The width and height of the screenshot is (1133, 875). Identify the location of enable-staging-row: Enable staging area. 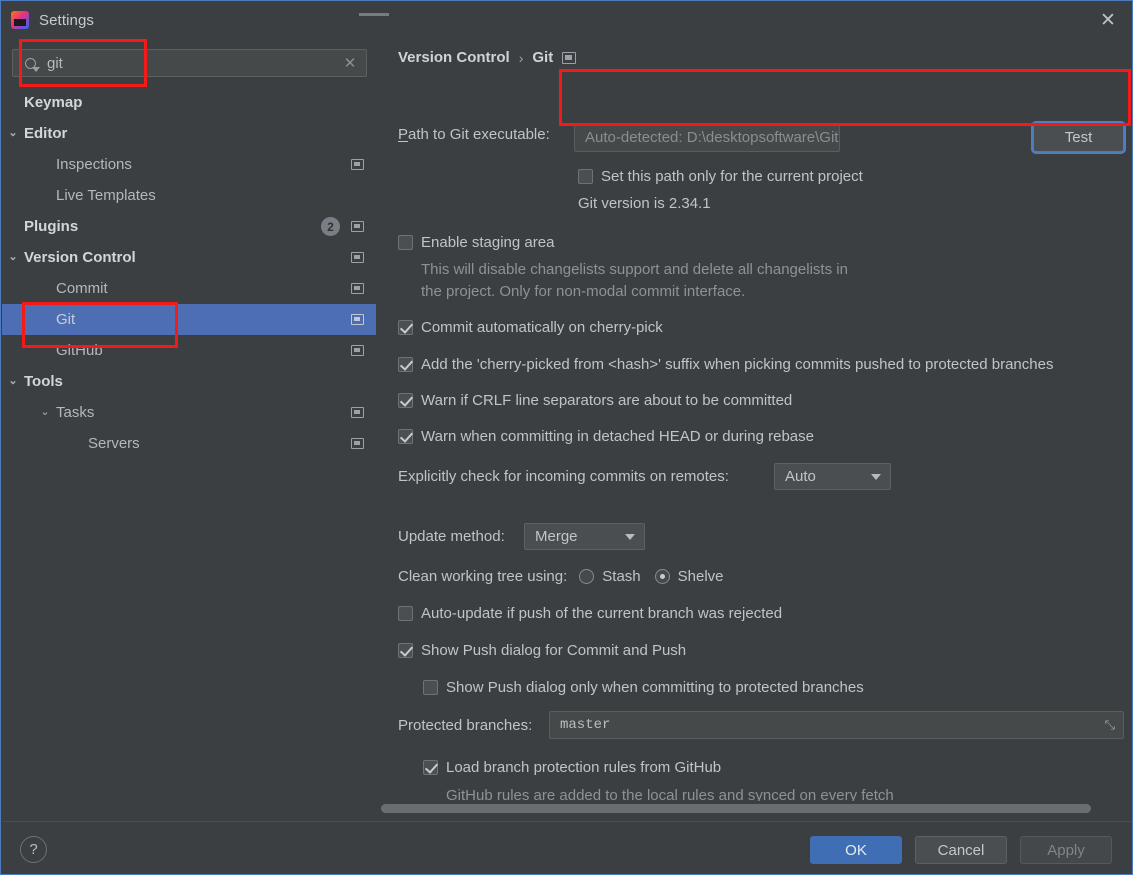
(476, 242).